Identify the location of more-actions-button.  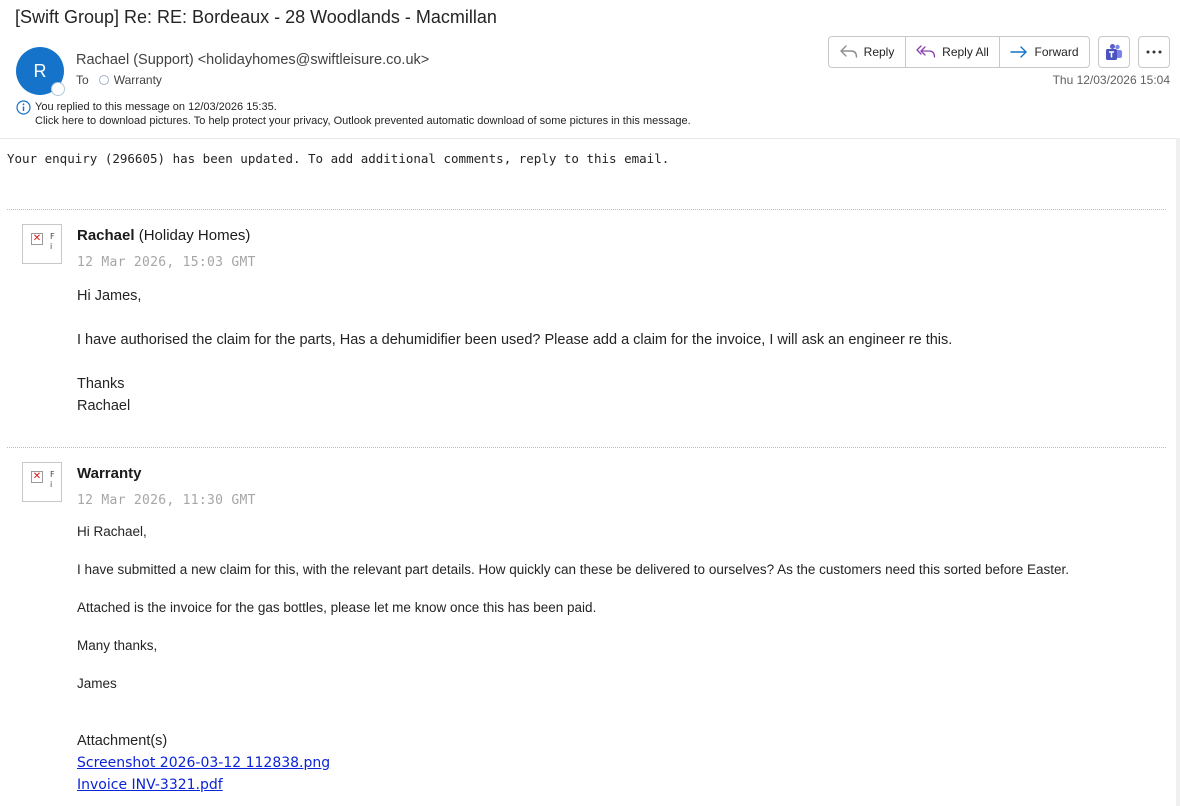
(1154, 52).